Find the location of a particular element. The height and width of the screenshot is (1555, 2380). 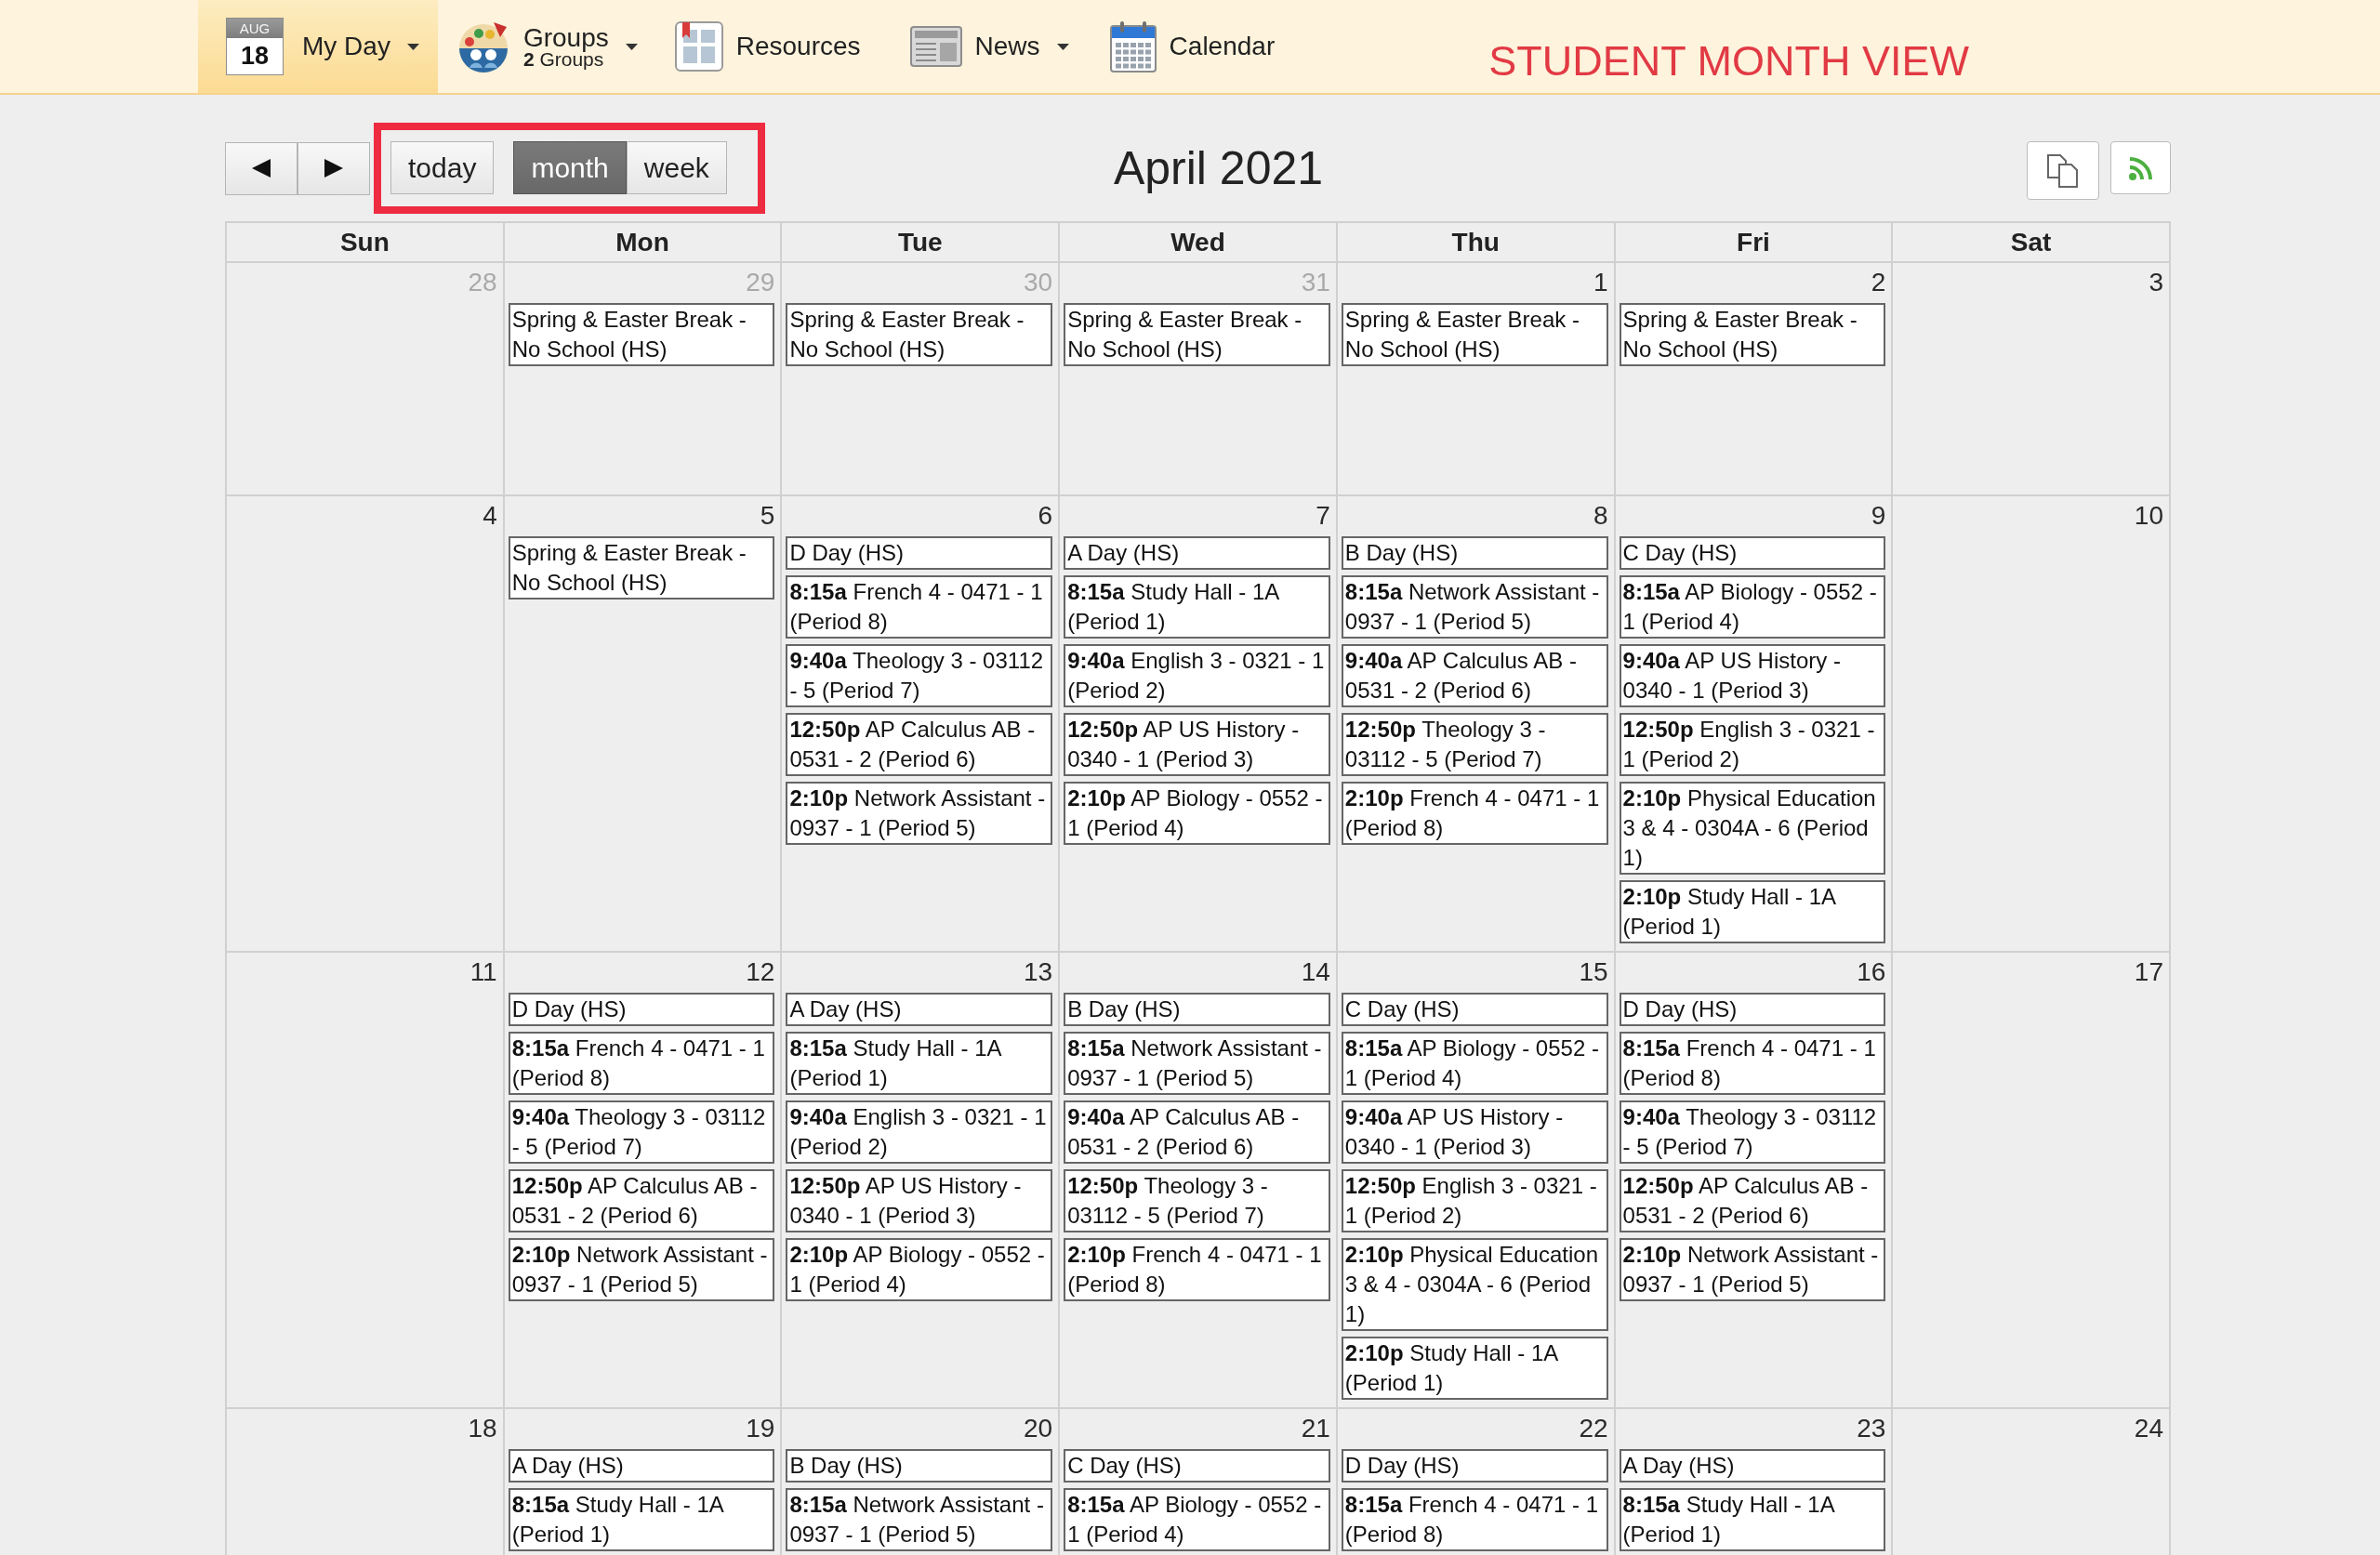

weekday-header: Tue is located at coordinates (920, 242).